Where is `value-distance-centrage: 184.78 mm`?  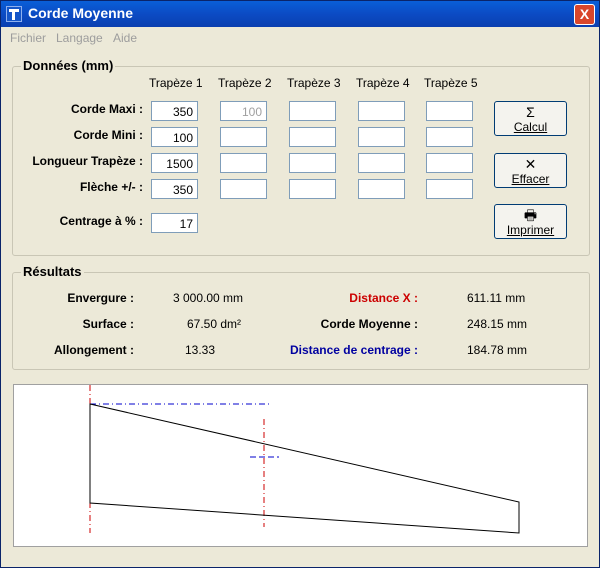
value-distance-centrage: 184.78 mm is located at coordinates (497, 350).